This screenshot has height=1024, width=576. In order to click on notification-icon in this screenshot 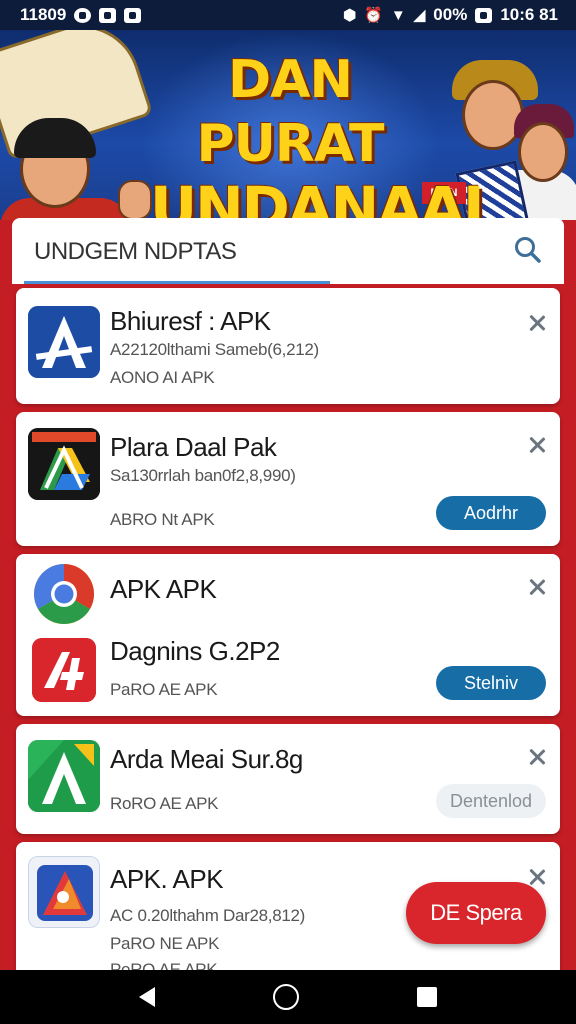, I will do `click(83, 15)`.